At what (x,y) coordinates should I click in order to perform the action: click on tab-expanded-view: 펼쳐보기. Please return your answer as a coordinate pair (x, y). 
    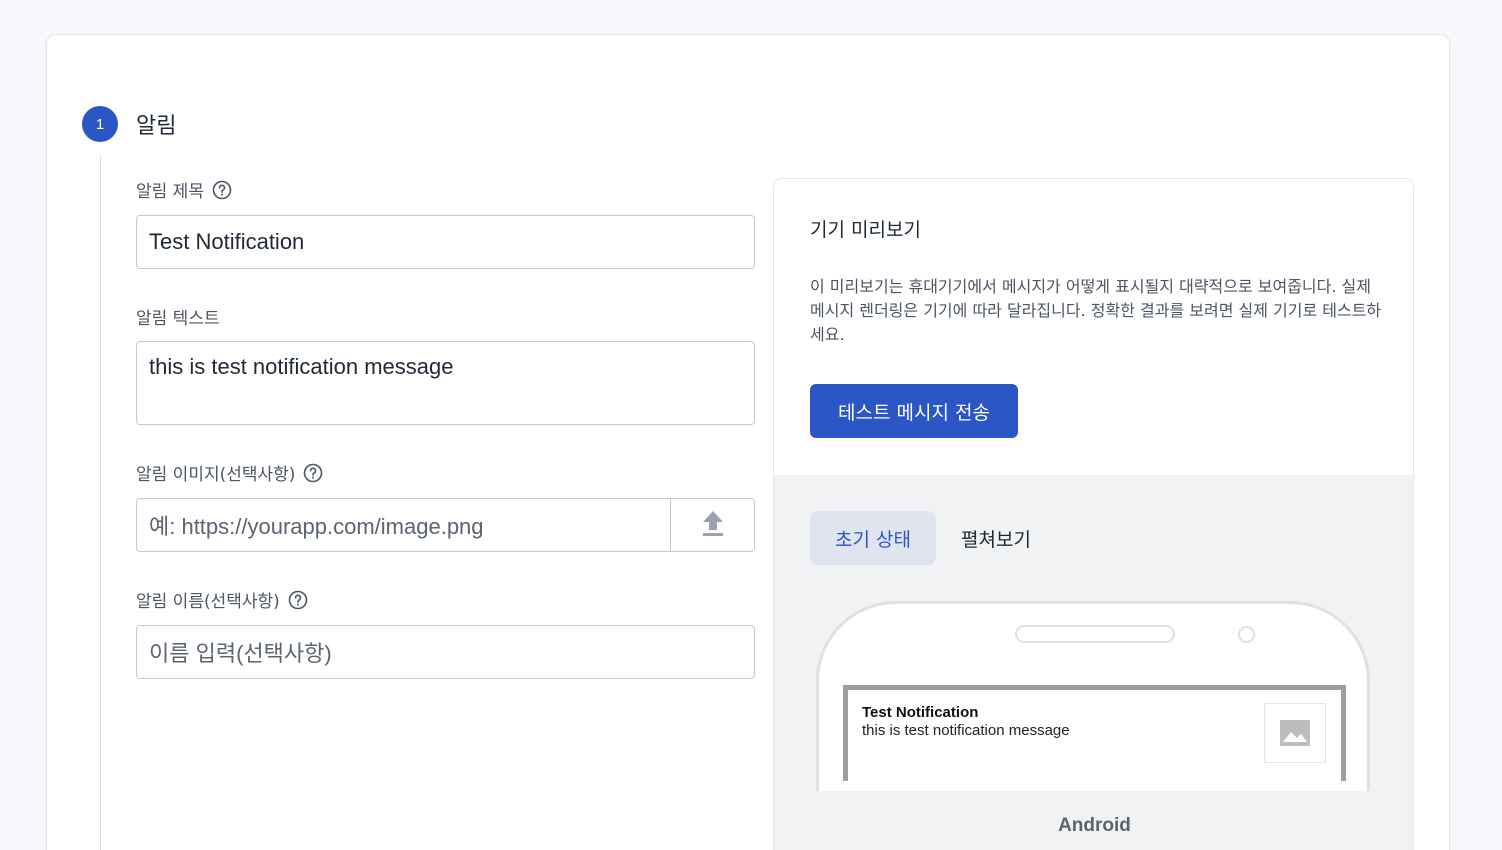
    Looking at the image, I should click on (996, 538).